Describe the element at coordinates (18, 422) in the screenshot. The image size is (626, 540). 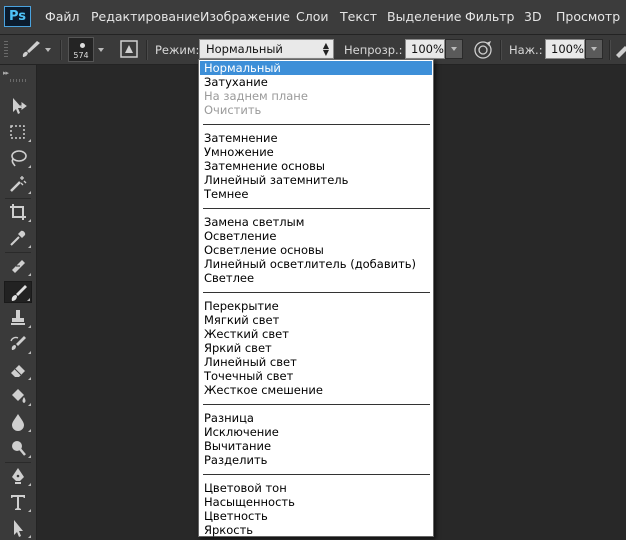
I see `blur-tool-icon` at that location.